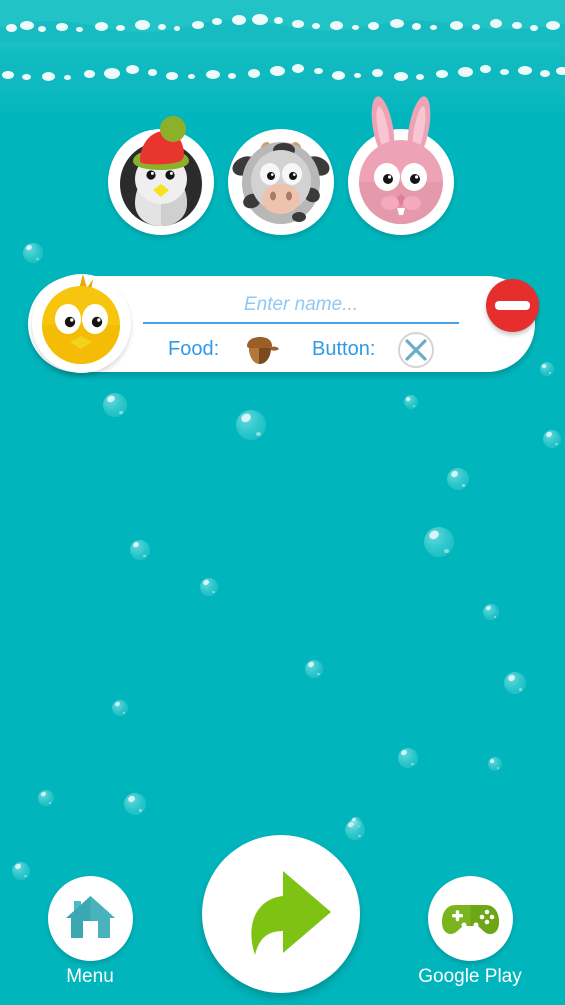  I want to click on food-label: Food:, so click(194, 349).